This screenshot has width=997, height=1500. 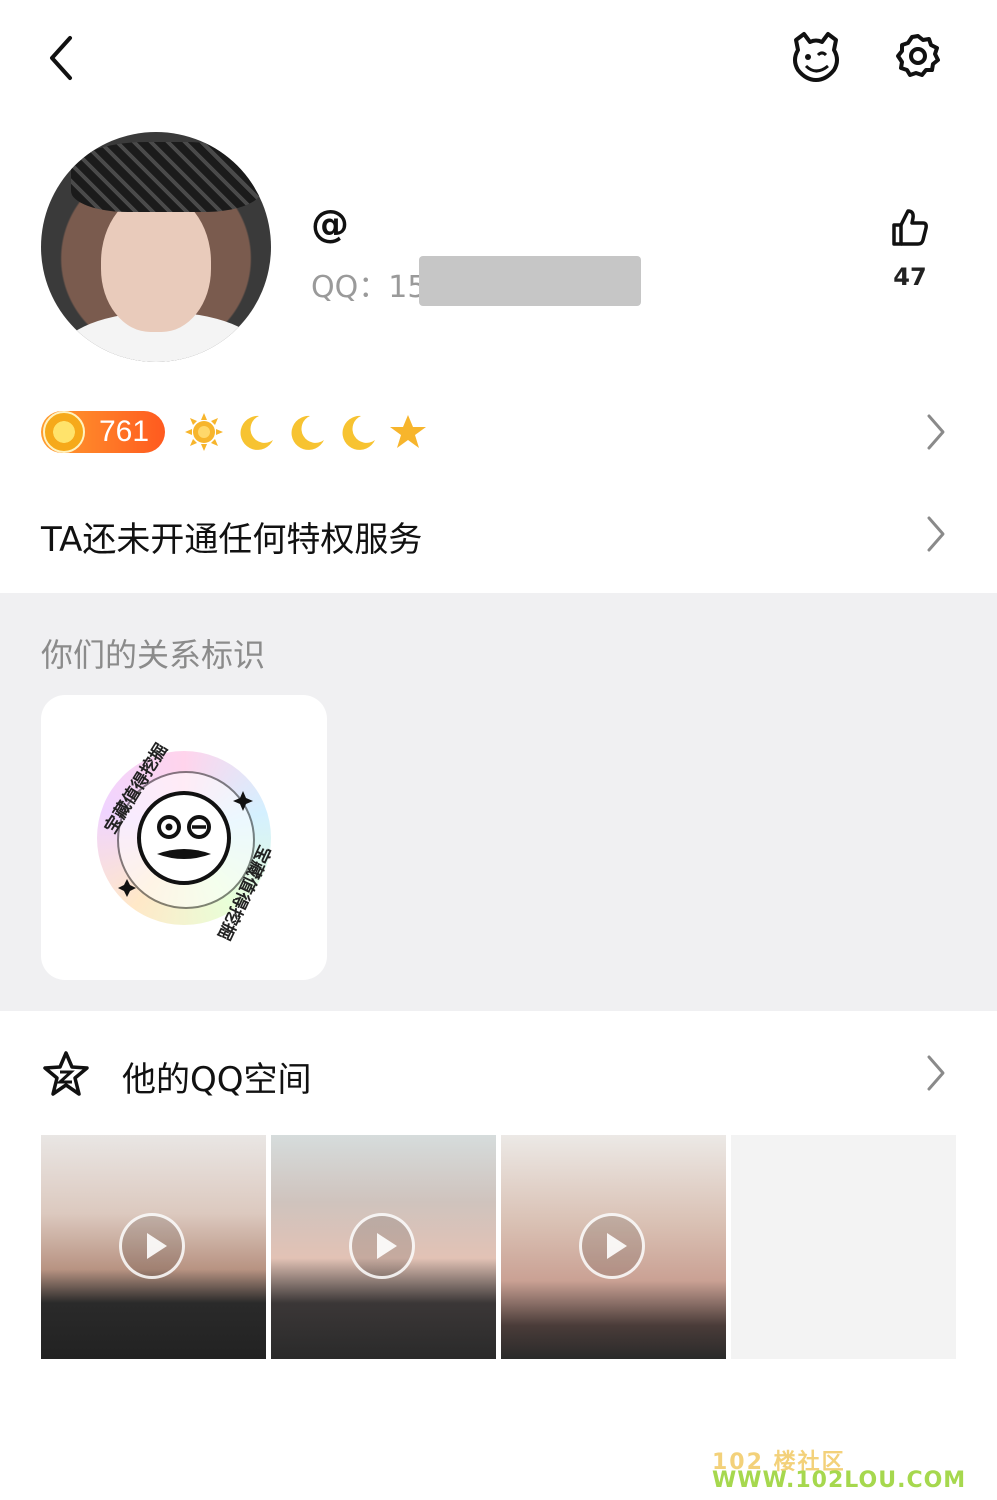 I want to click on level-badge: 761, so click(x=103, y=432).